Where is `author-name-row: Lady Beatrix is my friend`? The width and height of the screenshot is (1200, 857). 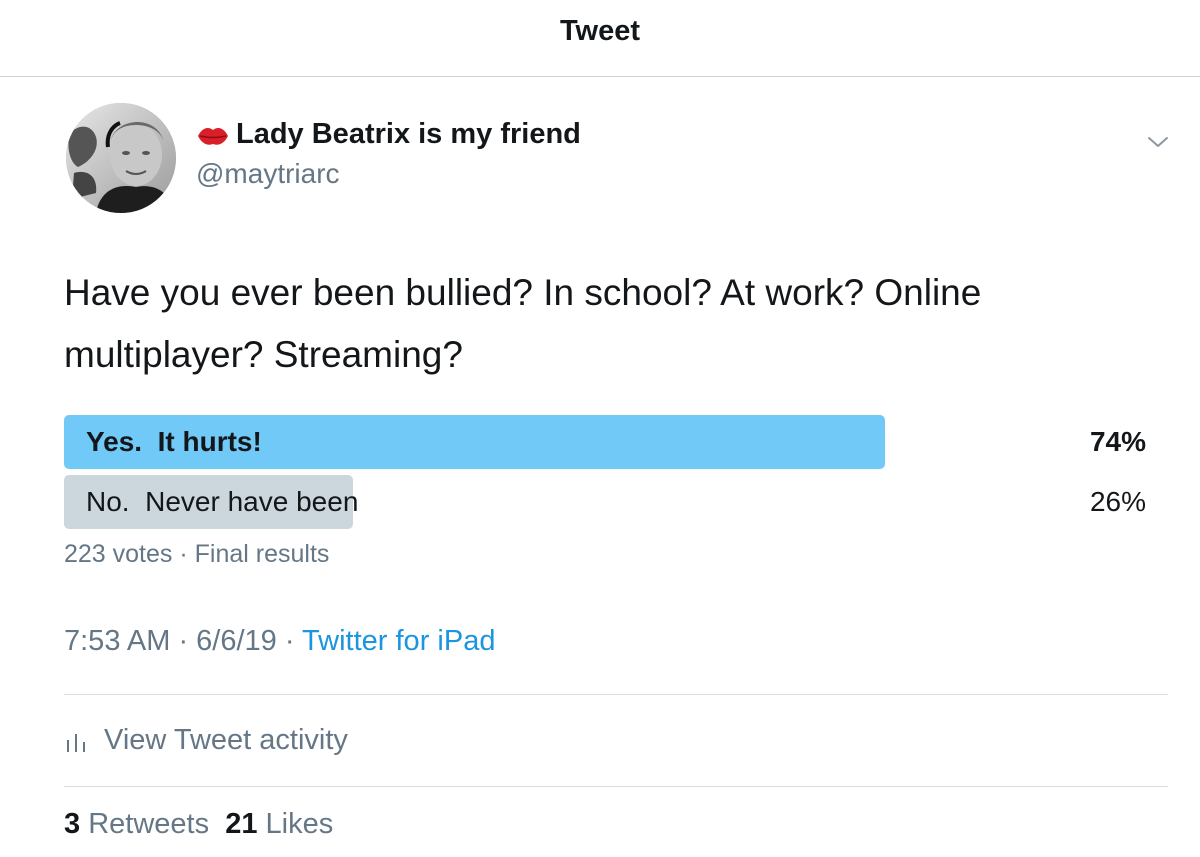
author-name-row: Lady Beatrix is my friend is located at coordinates (388, 134).